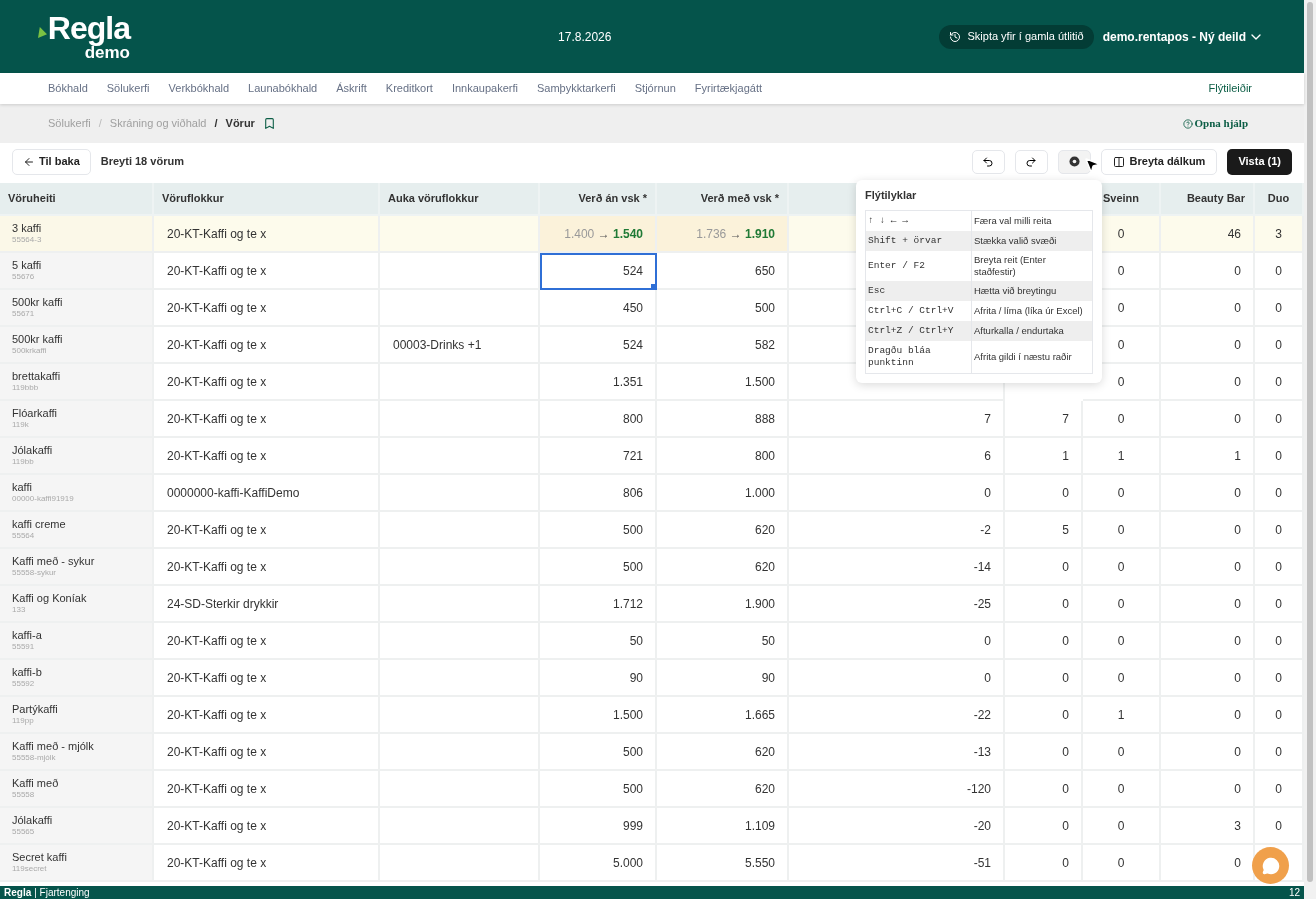  I want to click on product-sku: 119k, so click(21, 425).